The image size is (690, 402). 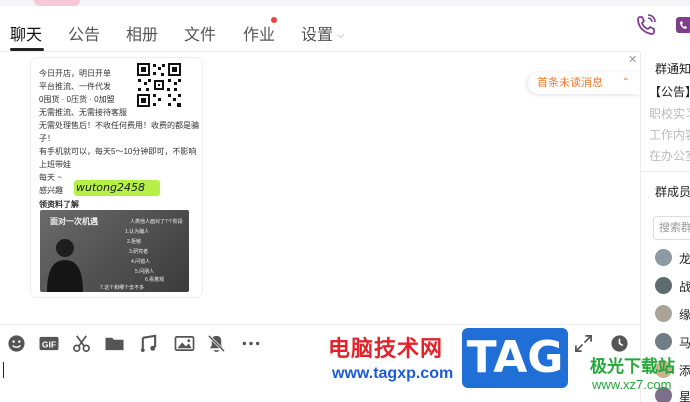 What do you see at coordinates (515, 358) in the screenshot?
I see `watermark-tag-logo: TAG` at bounding box center [515, 358].